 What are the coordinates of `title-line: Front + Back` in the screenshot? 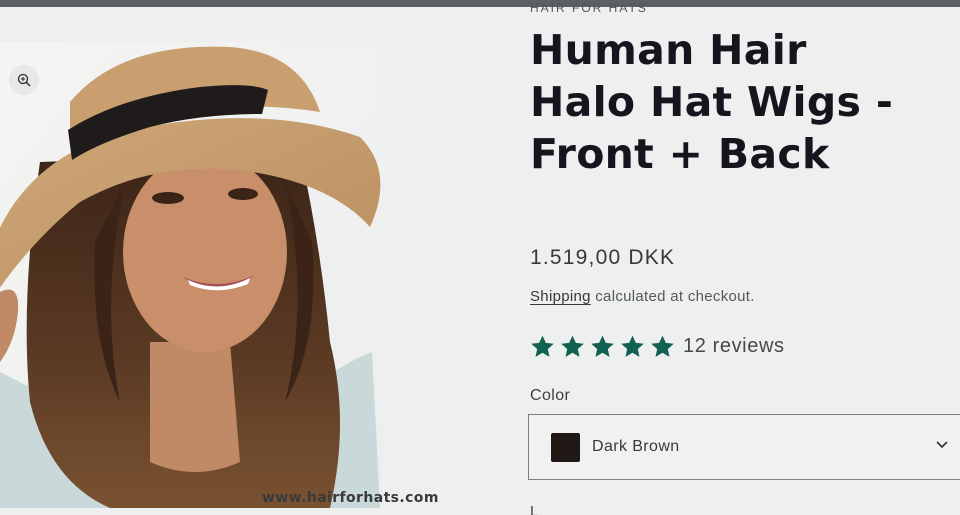 It's located at (680, 154).